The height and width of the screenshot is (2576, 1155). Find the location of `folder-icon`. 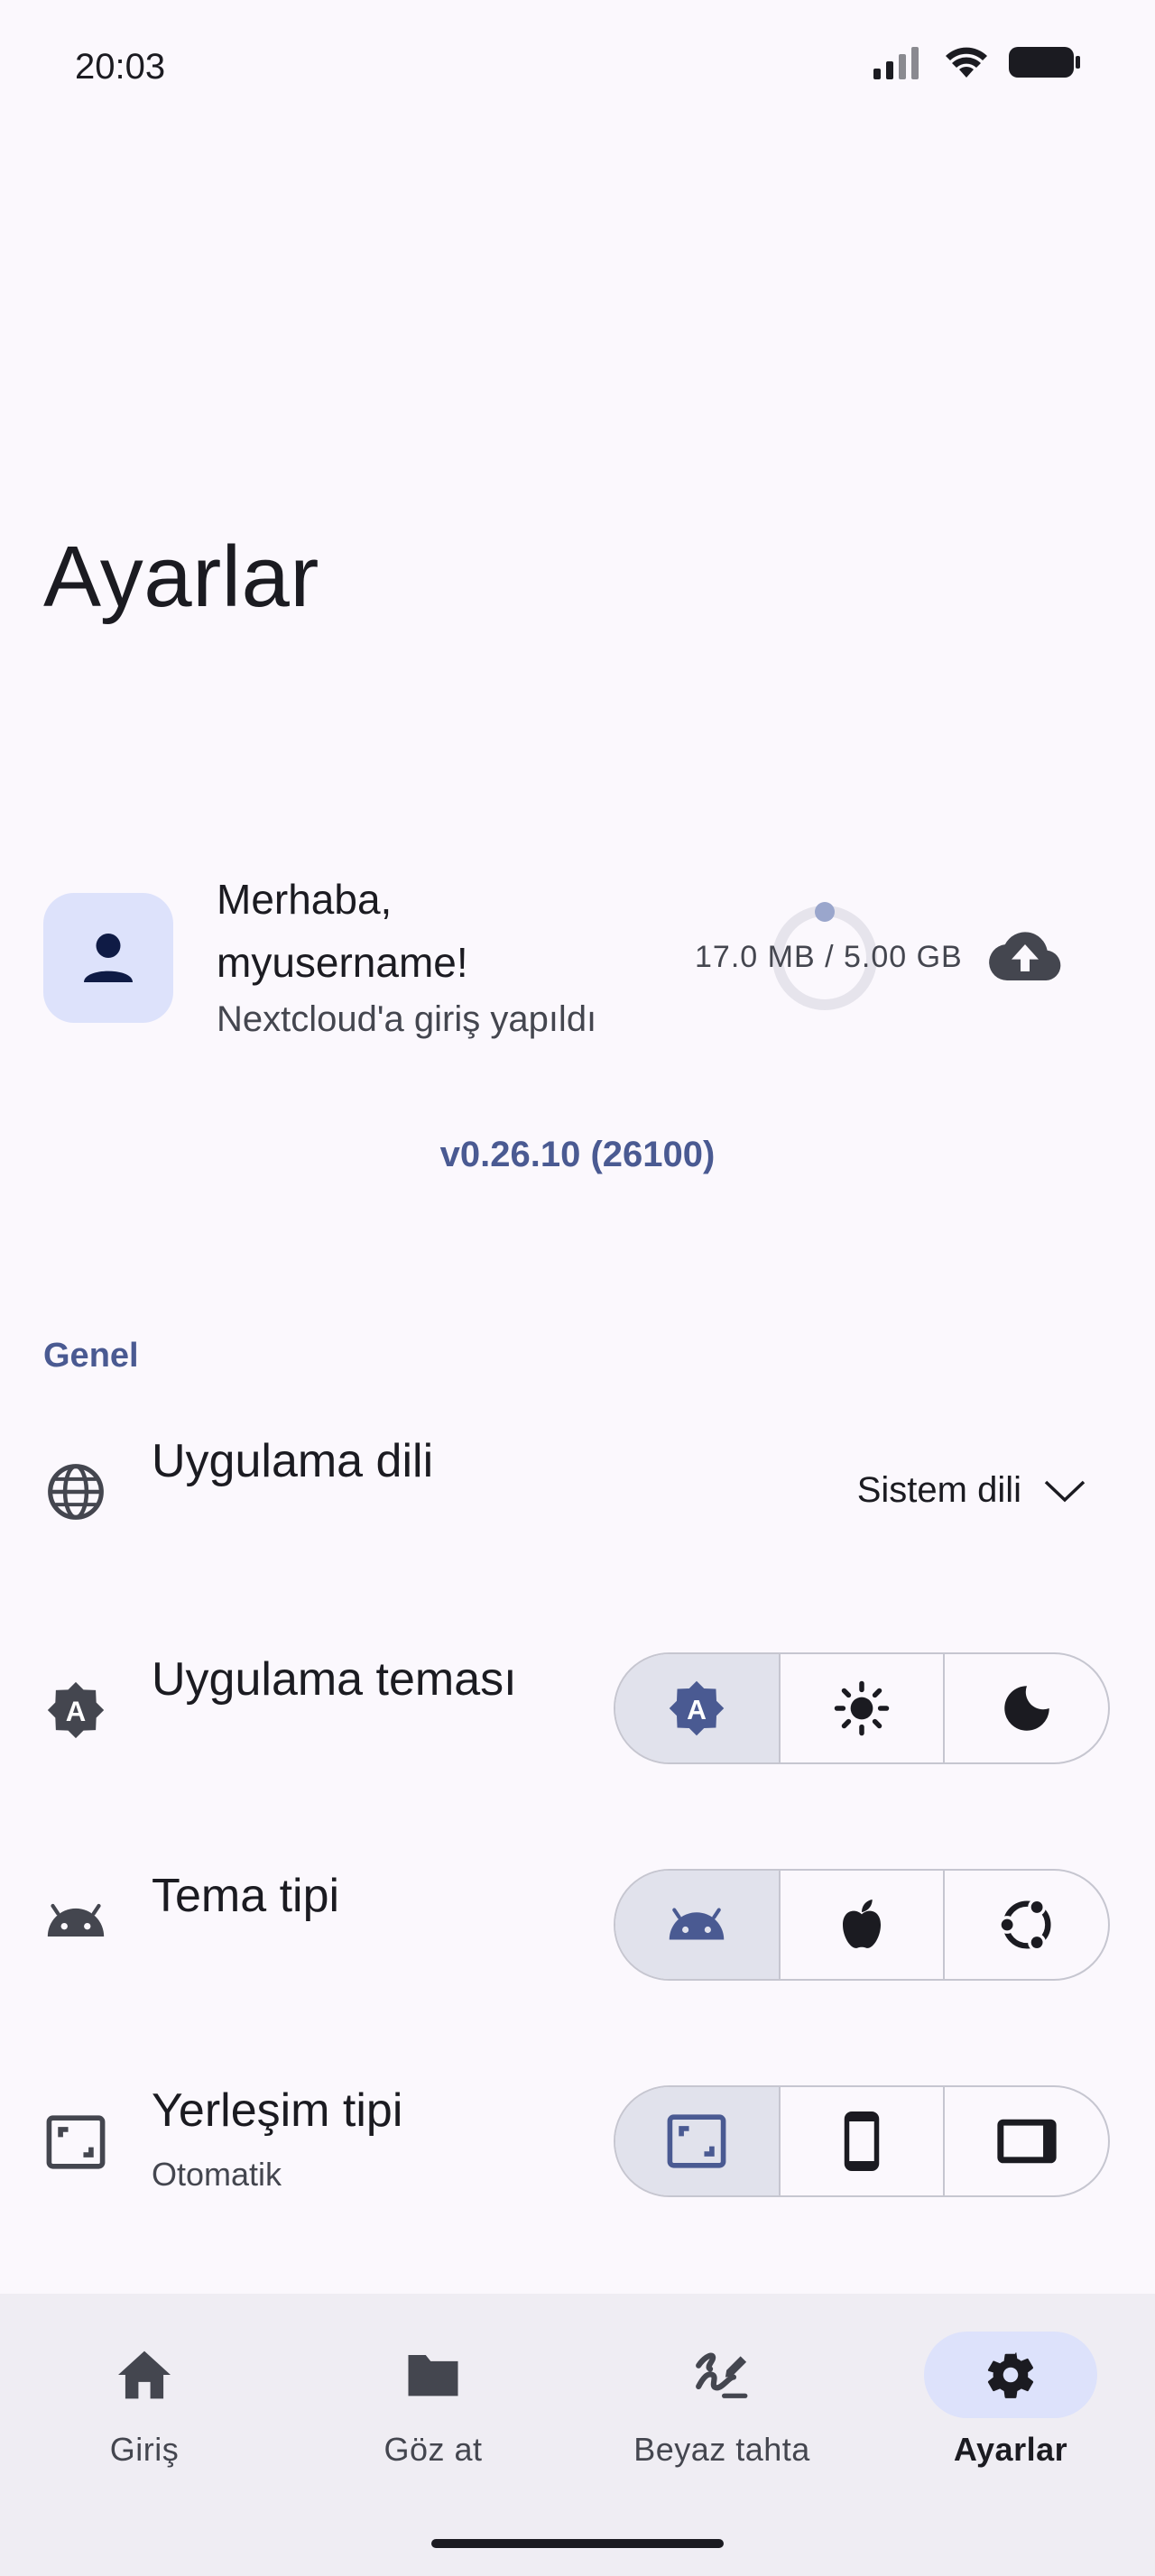

folder-icon is located at coordinates (433, 2376).